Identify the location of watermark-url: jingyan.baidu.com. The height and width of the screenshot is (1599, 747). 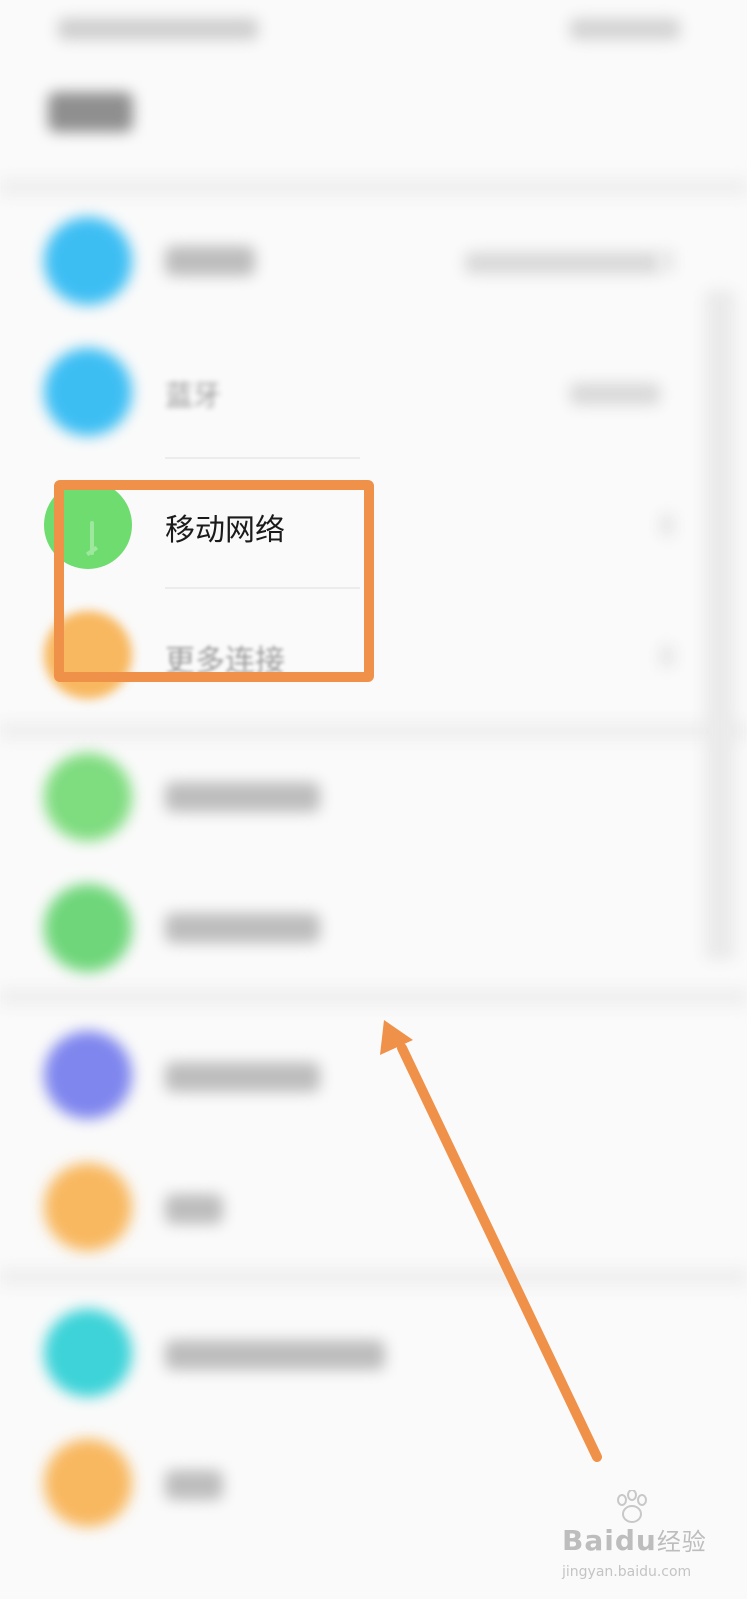
(627, 1572).